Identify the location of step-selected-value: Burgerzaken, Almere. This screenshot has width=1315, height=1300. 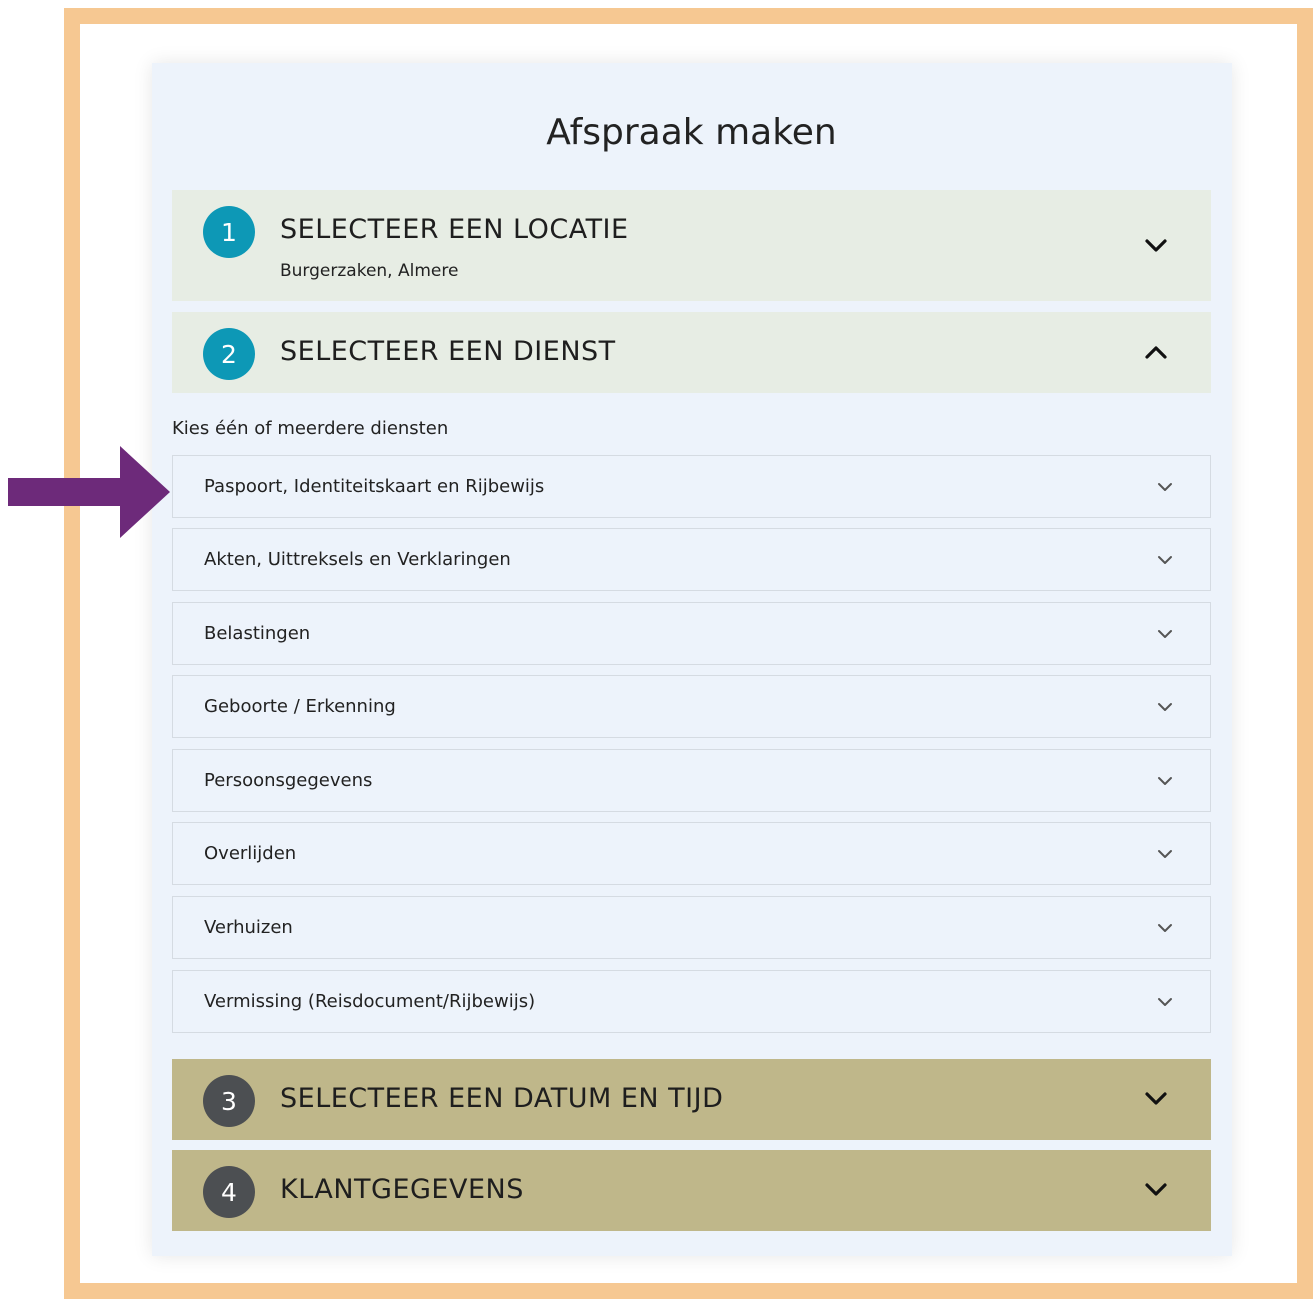
(369, 271).